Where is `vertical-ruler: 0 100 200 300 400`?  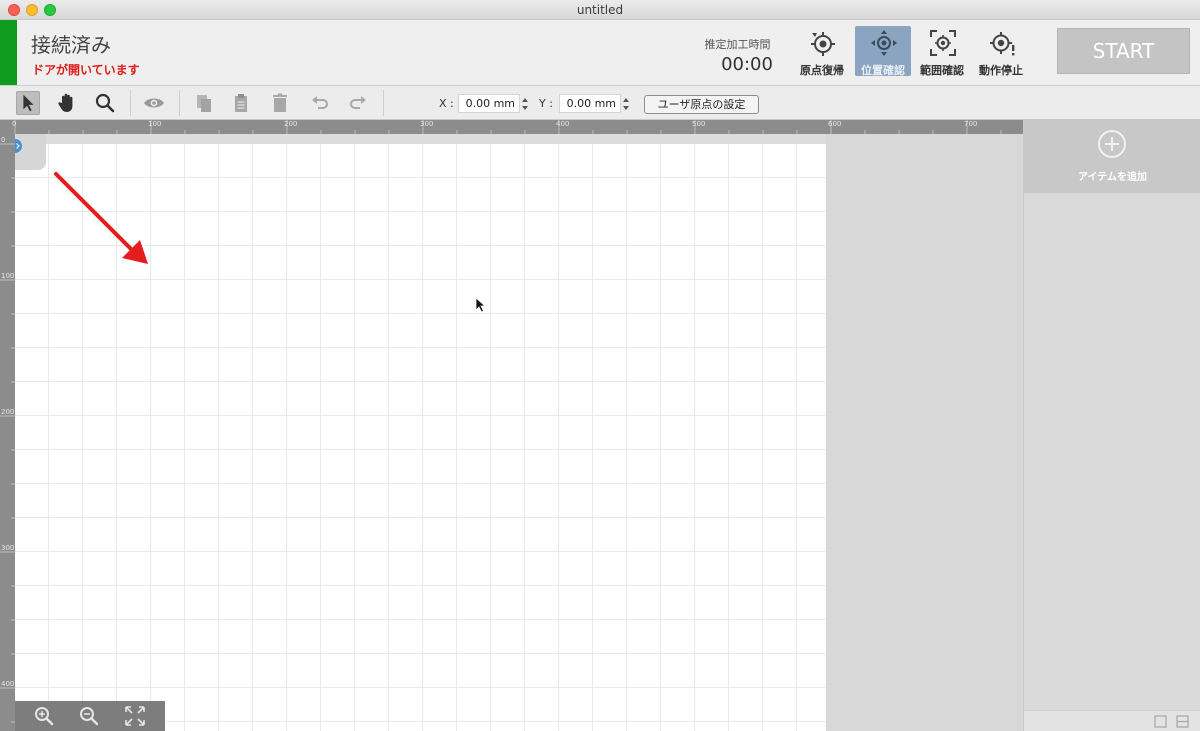
vertical-ruler: 0 100 200 300 400 is located at coordinates (7, 432).